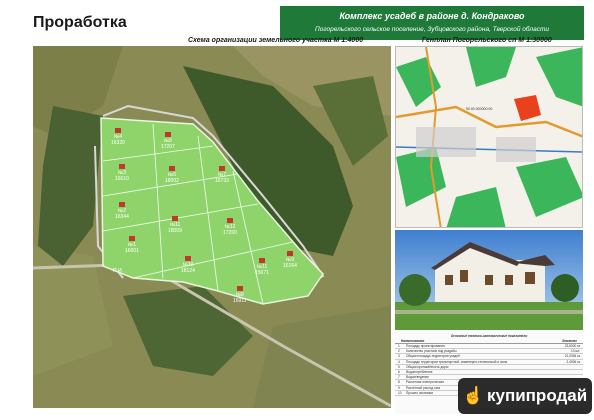  I want to click on row-value: 2,4906 га, so click(573, 361).